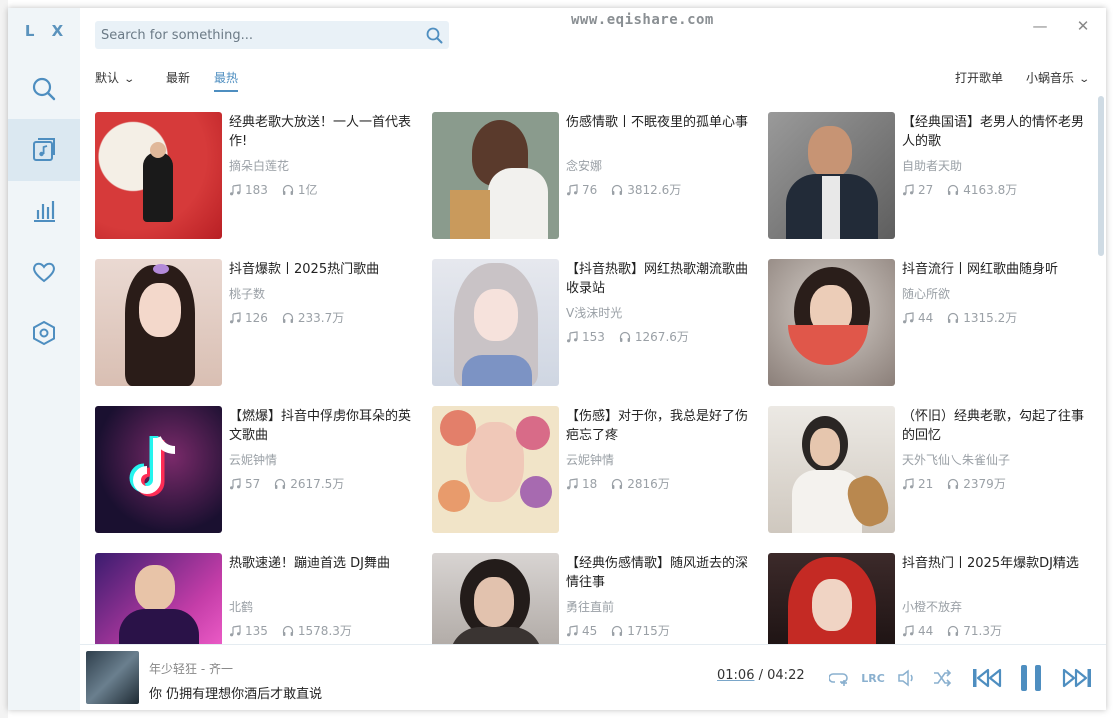  I want to click on song-count-value: 76, so click(590, 189).